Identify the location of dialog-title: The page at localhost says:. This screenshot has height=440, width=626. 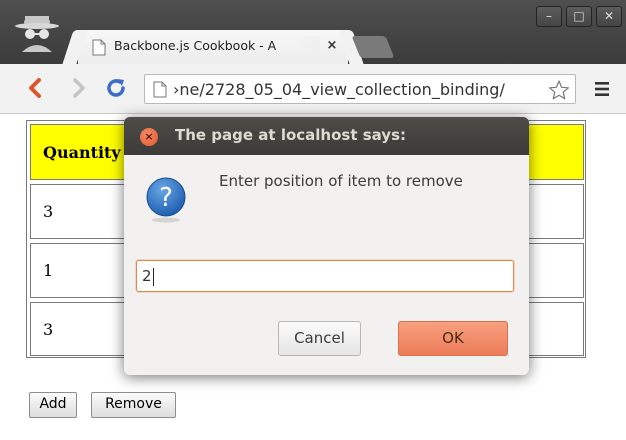
(291, 135).